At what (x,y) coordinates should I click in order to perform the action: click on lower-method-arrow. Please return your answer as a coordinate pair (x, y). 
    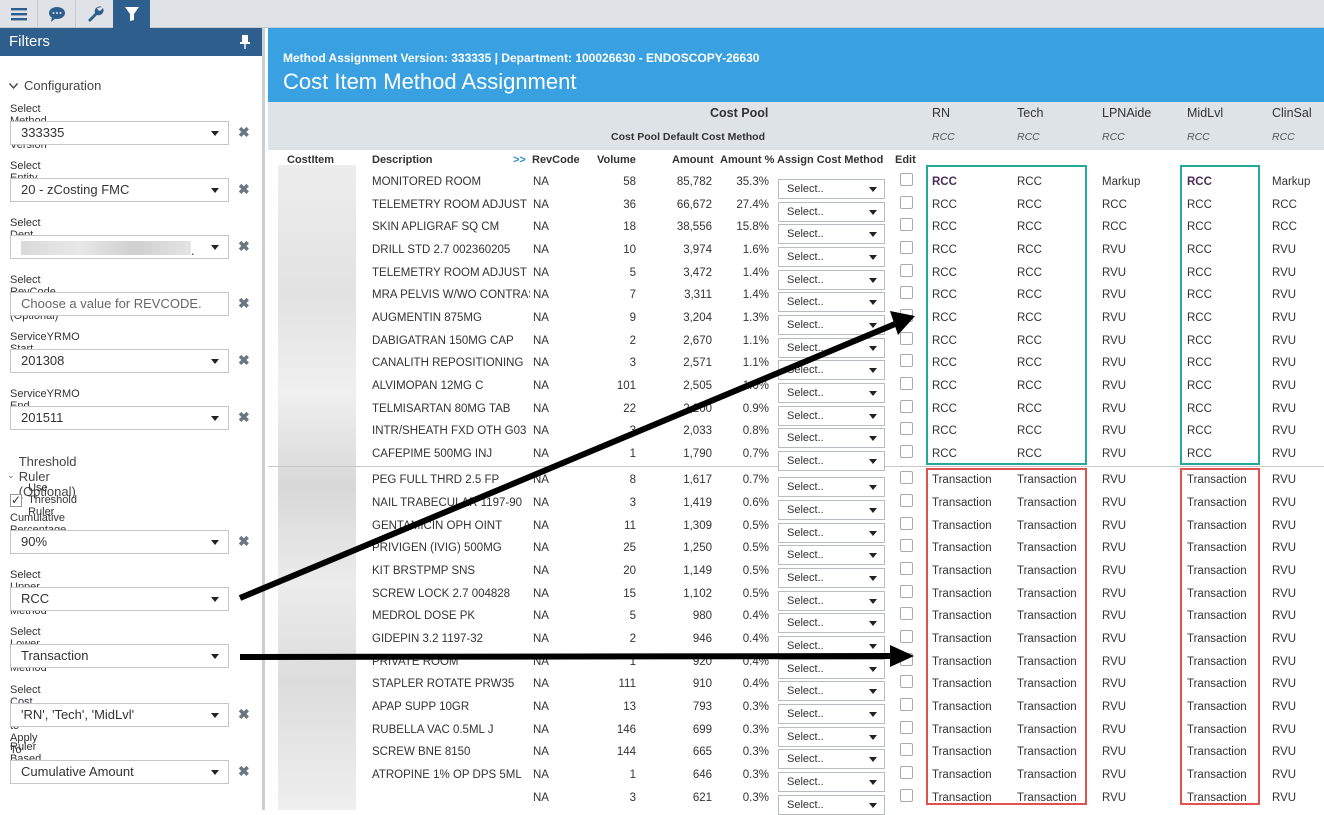
    Looking at the image, I should click on (576, 656).